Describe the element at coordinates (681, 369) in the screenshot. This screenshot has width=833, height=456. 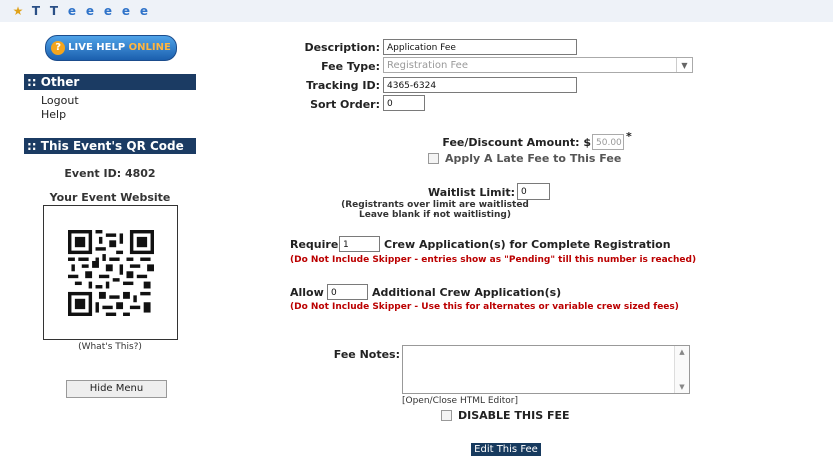
I see `fee-notes-scrollbar: ▲ ▼` at that location.